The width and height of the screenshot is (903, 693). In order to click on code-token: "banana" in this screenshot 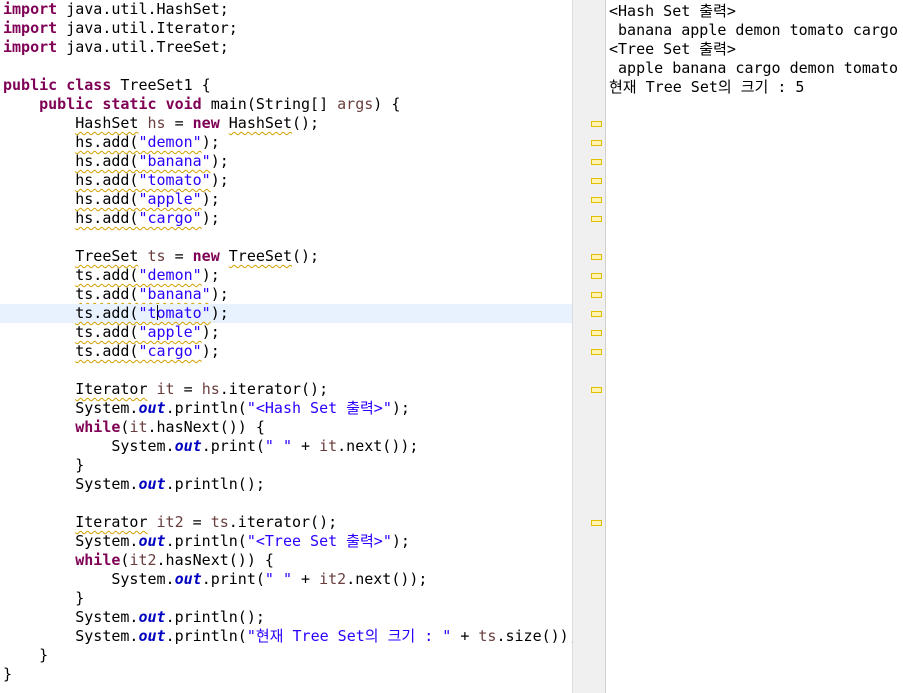, I will do `click(174, 161)`.